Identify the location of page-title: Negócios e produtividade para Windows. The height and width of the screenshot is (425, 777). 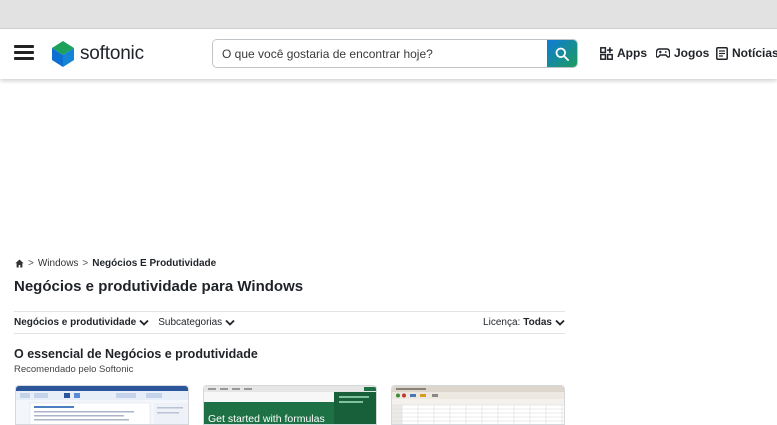
(159, 286).